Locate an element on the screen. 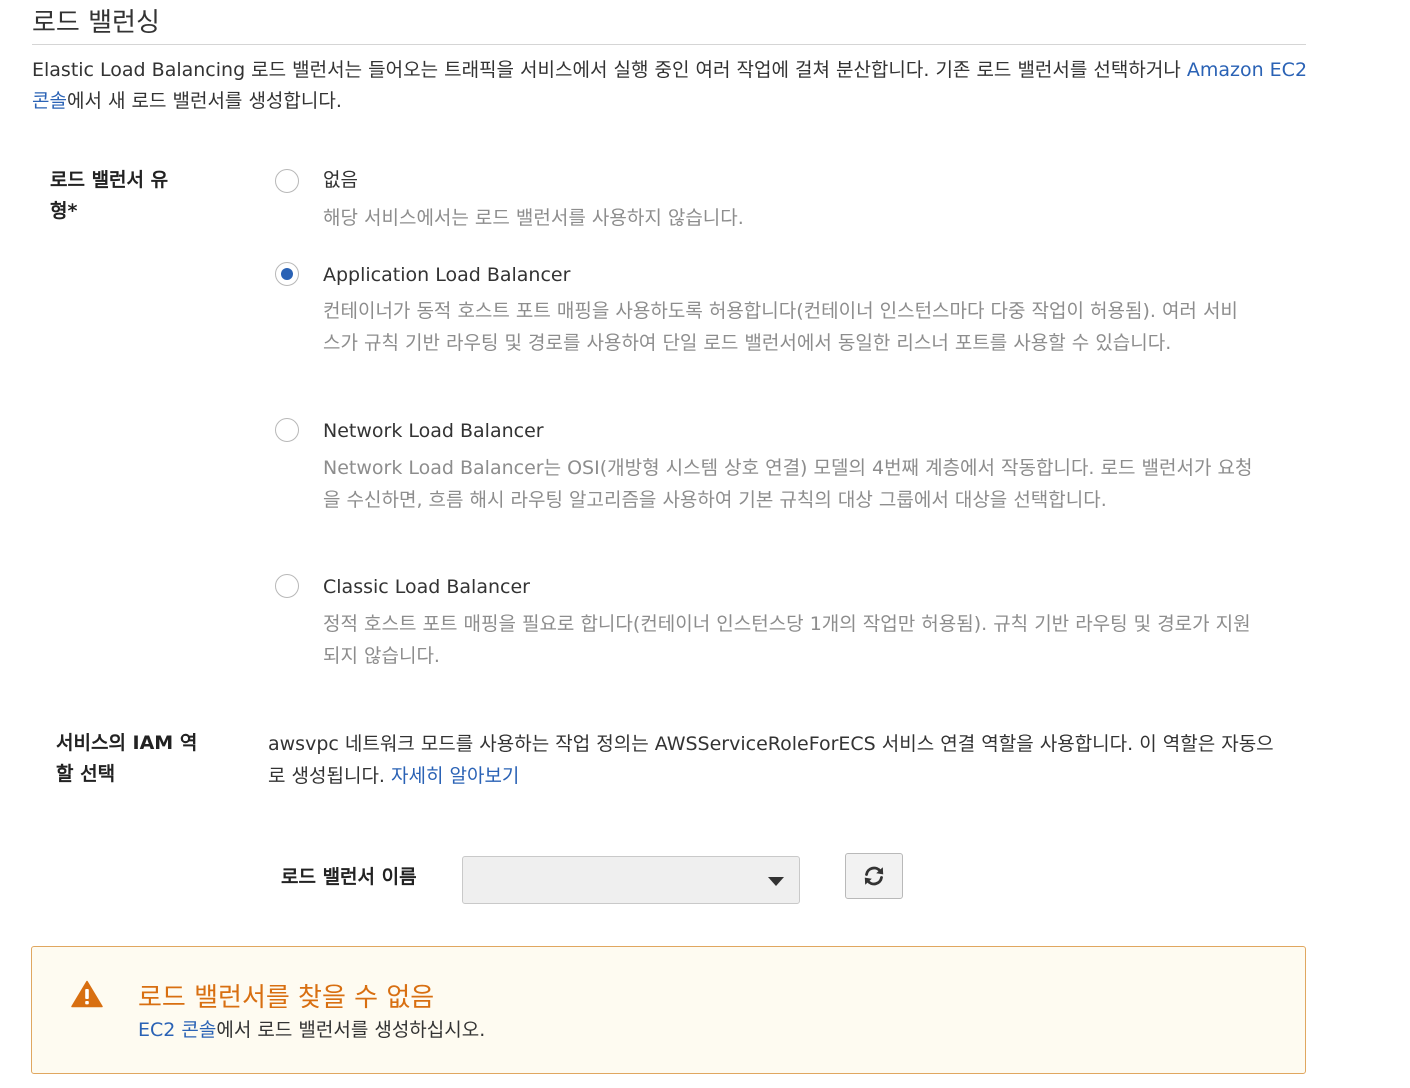 The height and width of the screenshot is (1088, 1410). alert-title: 로드 밸런서를 찾을 수 없음 is located at coordinates (286, 998).